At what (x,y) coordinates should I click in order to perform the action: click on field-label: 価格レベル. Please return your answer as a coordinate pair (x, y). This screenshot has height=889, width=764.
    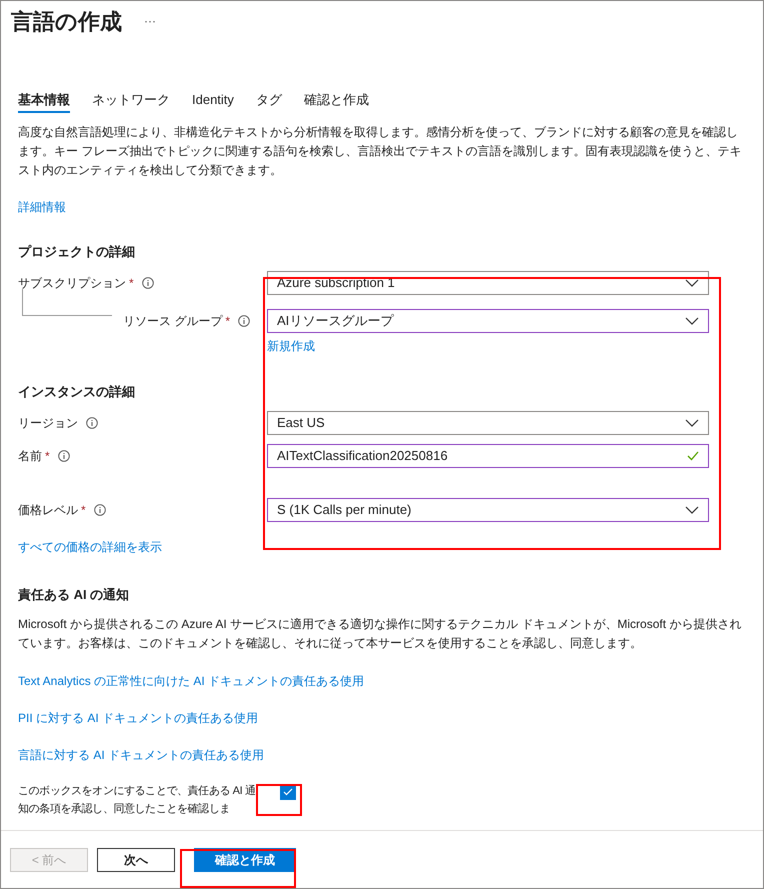
    Looking at the image, I should click on (48, 510).